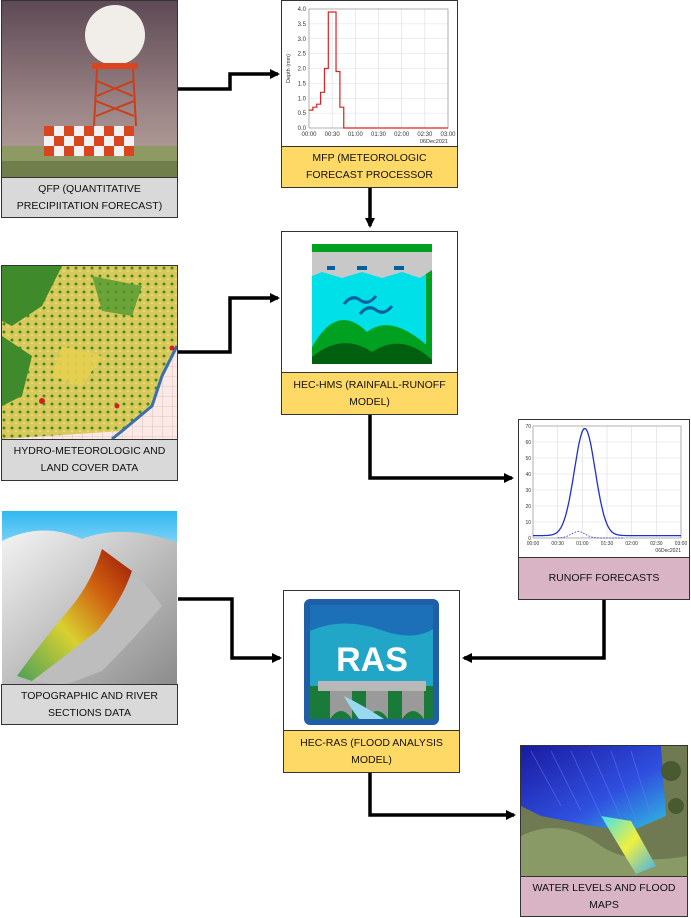 This screenshot has width=691, height=918. I want to click on node-ras: RAS HEC-RAS (FLOOD ANALYSIS MODEL), so click(371, 681).